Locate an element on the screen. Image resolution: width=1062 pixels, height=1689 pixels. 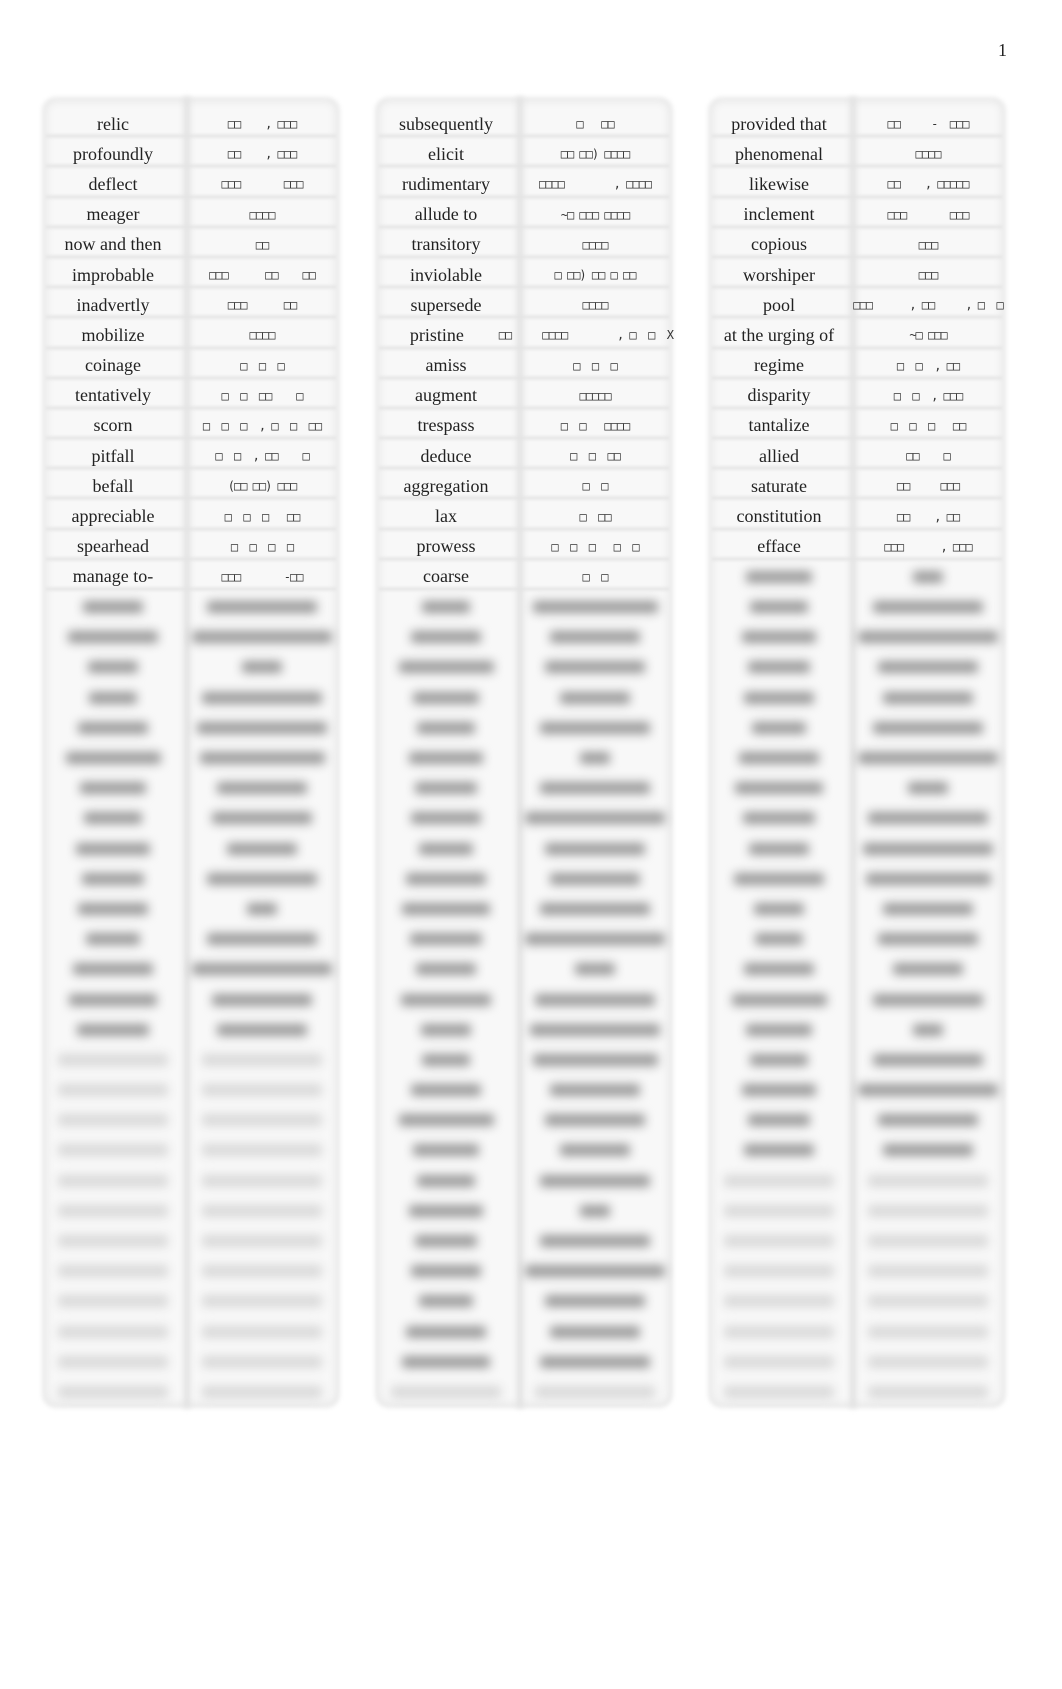
vocab-row: phenomenal □□□□ is located at coordinates (857, 154).